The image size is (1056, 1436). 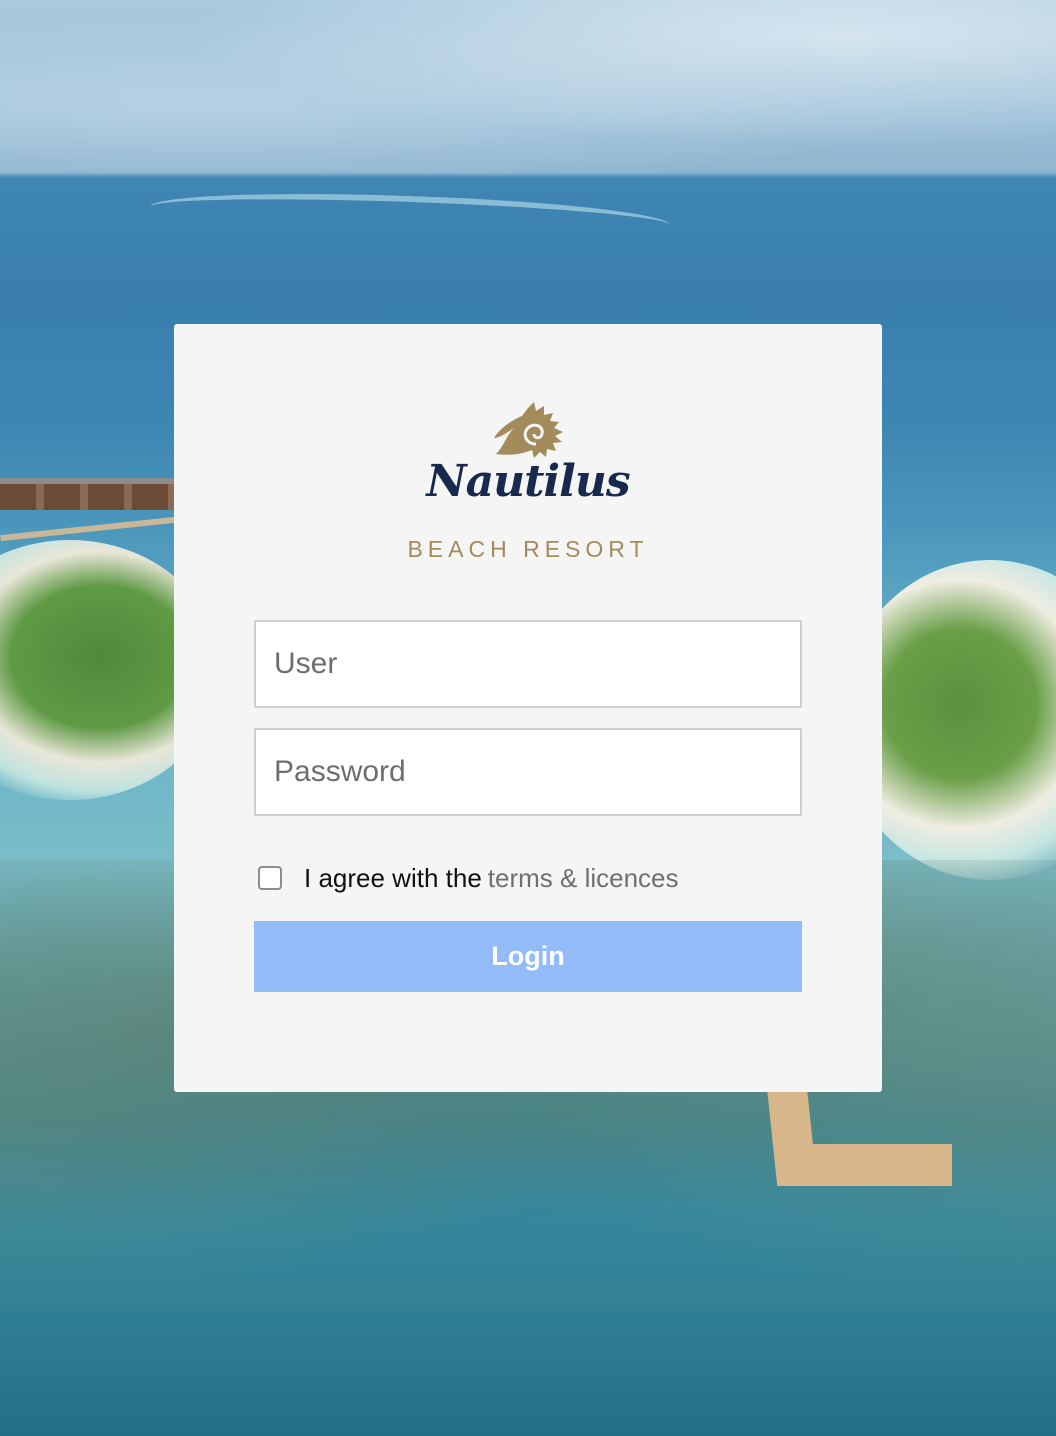 What do you see at coordinates (528, 664) in the screenshot?
I see `user-input` at bounding box center [528, 664].